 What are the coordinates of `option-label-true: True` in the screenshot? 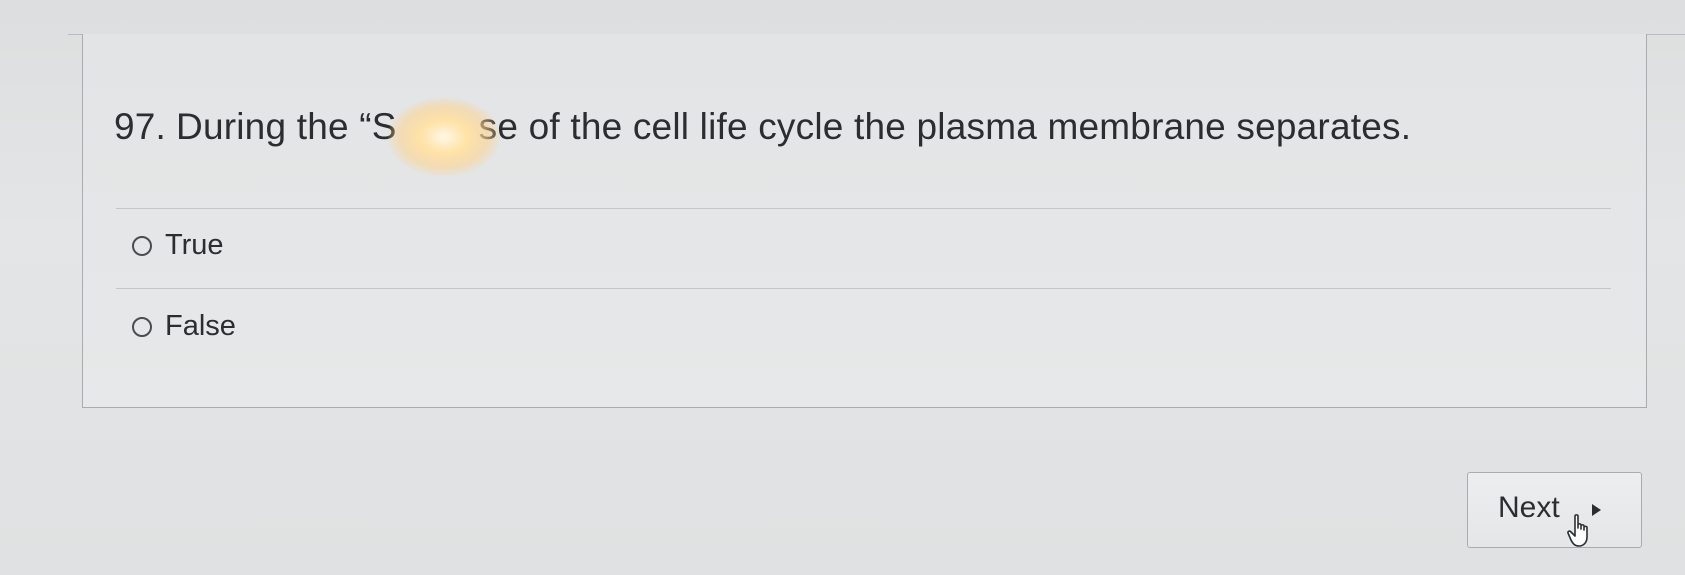 It's located at (194, 245).